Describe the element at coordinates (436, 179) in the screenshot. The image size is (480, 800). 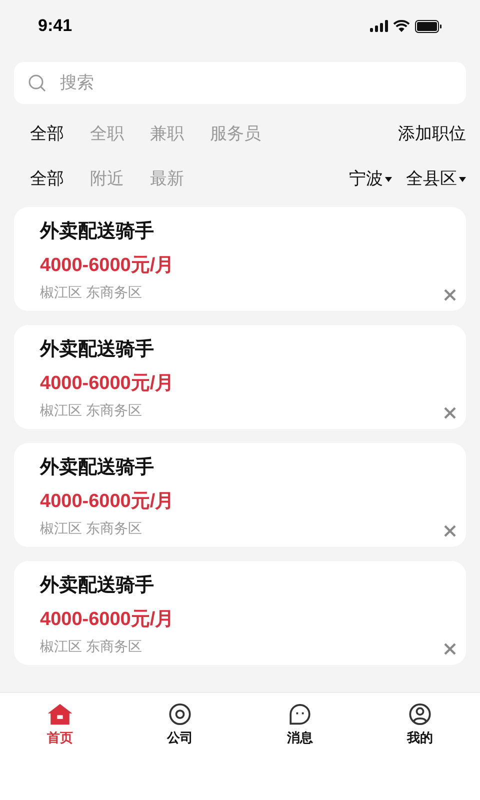
I see `region-dropdown: 全县区` at that location.